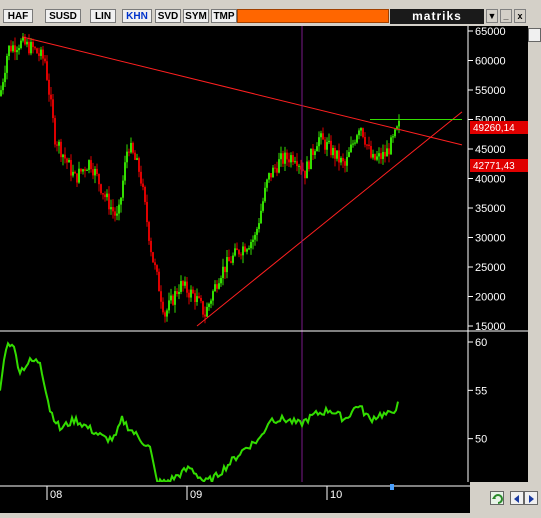 The height and width of the screenshot is (518, 541). What do you see at coordinates (168, 16) in the screenshot?
I see `tab-svd: SVD` at bounding box center [168, 16].